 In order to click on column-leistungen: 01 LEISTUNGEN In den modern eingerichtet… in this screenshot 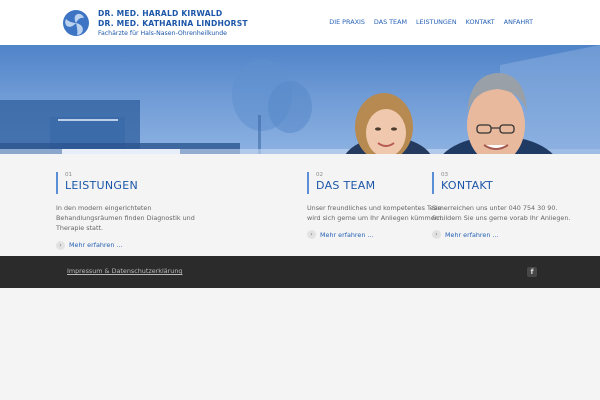, I will do `click(136, 210)`.